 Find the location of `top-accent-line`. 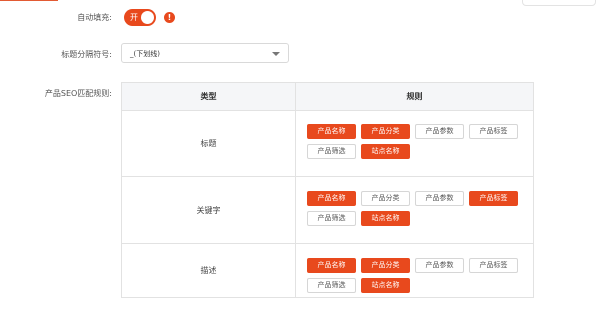

top-accent-line is located at coordinates (29, 0).